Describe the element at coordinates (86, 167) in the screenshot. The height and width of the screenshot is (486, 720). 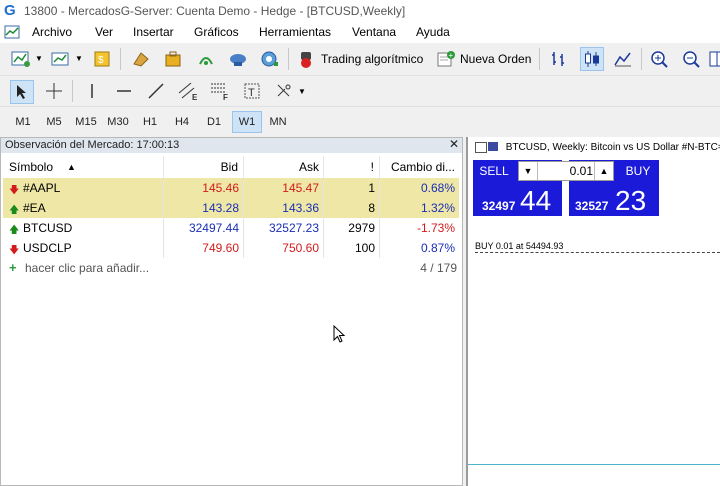
I see `column-symbol: Símbolo ▲` at that location.